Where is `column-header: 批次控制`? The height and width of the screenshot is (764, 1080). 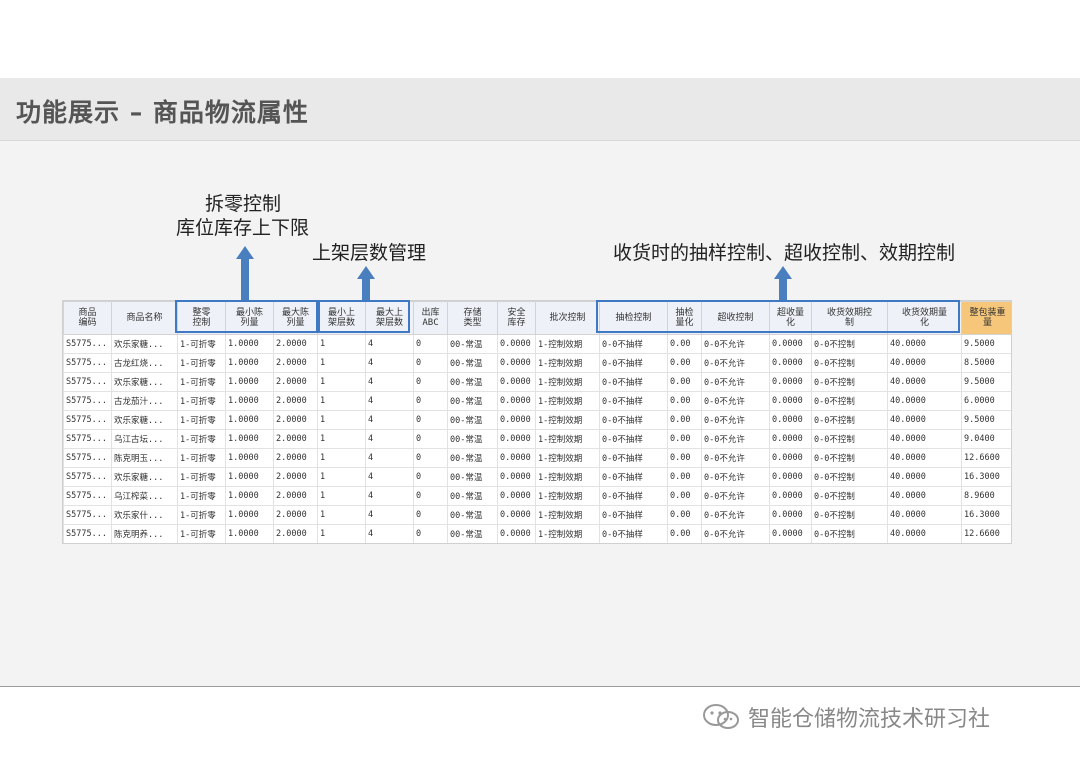
column-header: 批次控制 is located at coordinates (567, 318).